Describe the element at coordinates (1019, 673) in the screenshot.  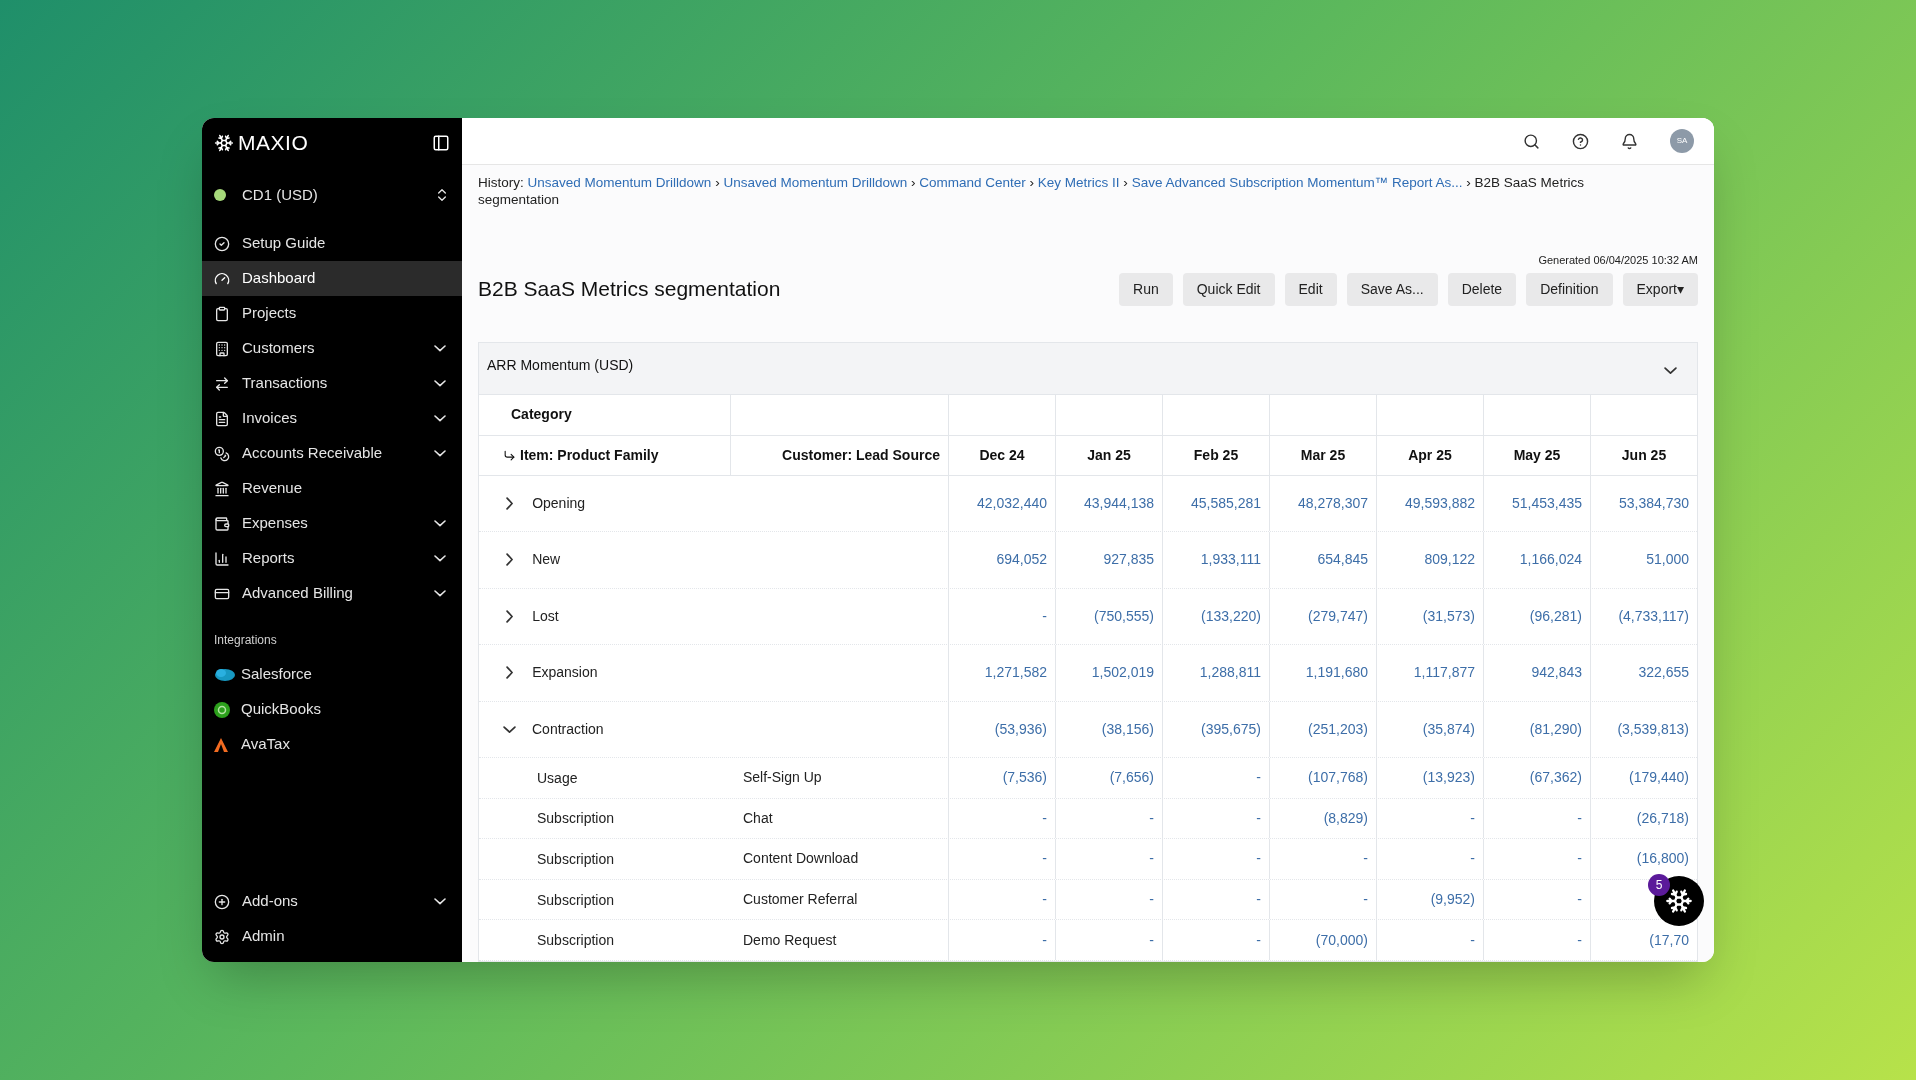
I see `value-link: 1,271,582` at that location.